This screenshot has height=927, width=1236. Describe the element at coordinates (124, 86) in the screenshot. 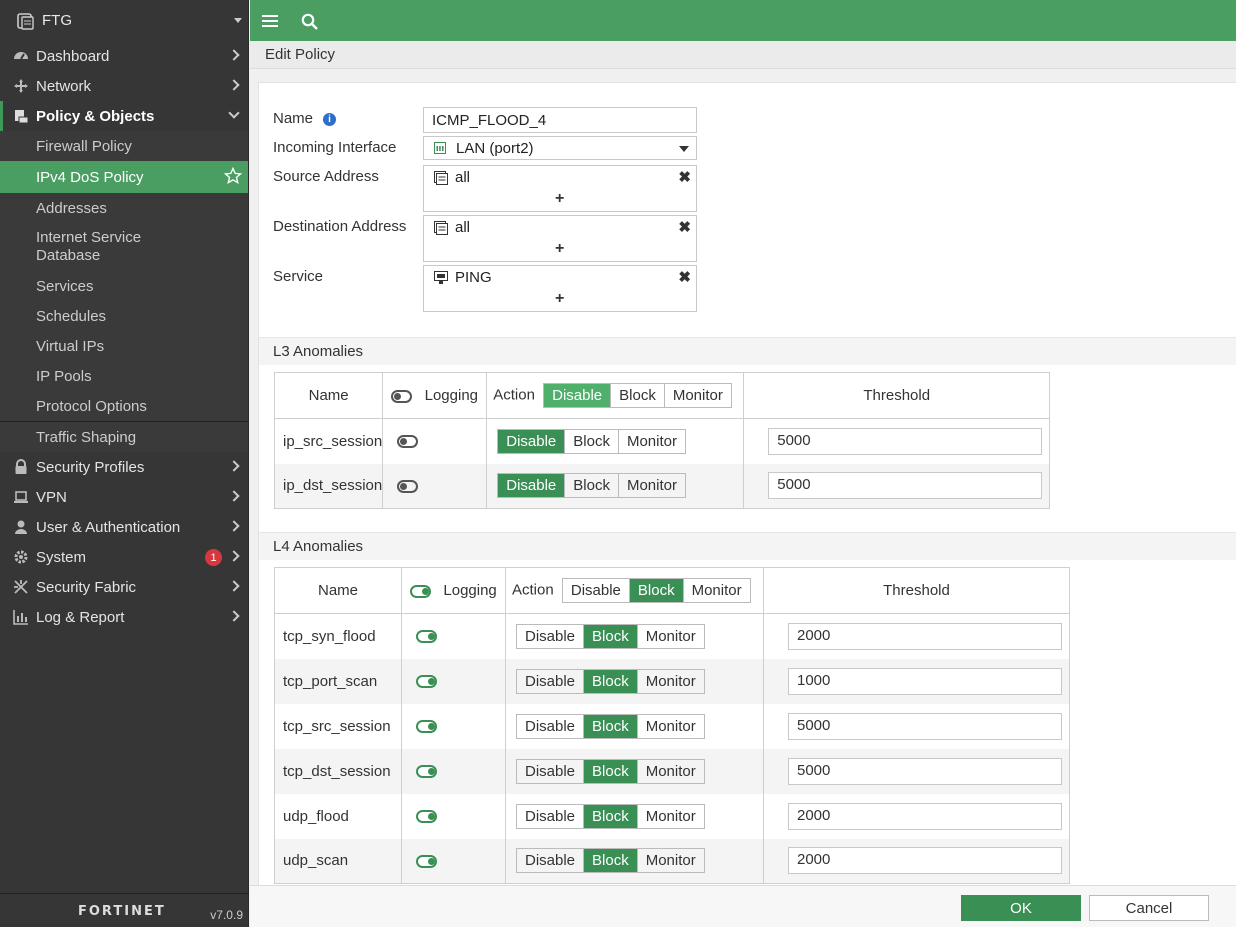

I see `nav-network: Network` at that location.